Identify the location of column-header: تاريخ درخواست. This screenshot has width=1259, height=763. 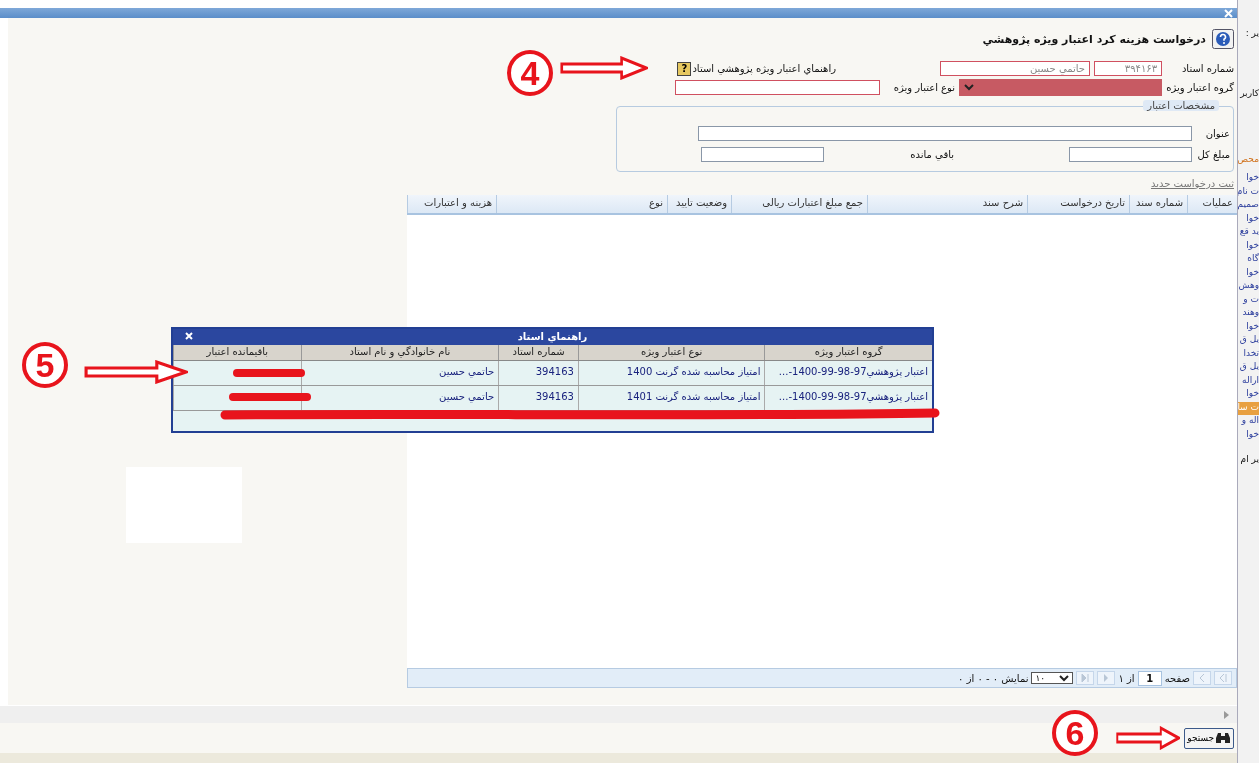
(1078, 204).